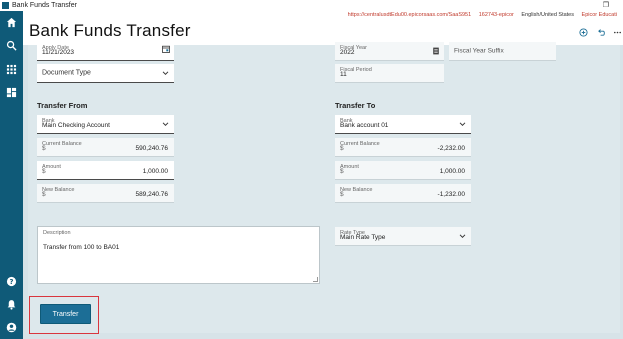 This screenshot has height=339, width=623. Describe the element at coordinates (11, 22) in the screenshot. I see `home-icon` at that location.